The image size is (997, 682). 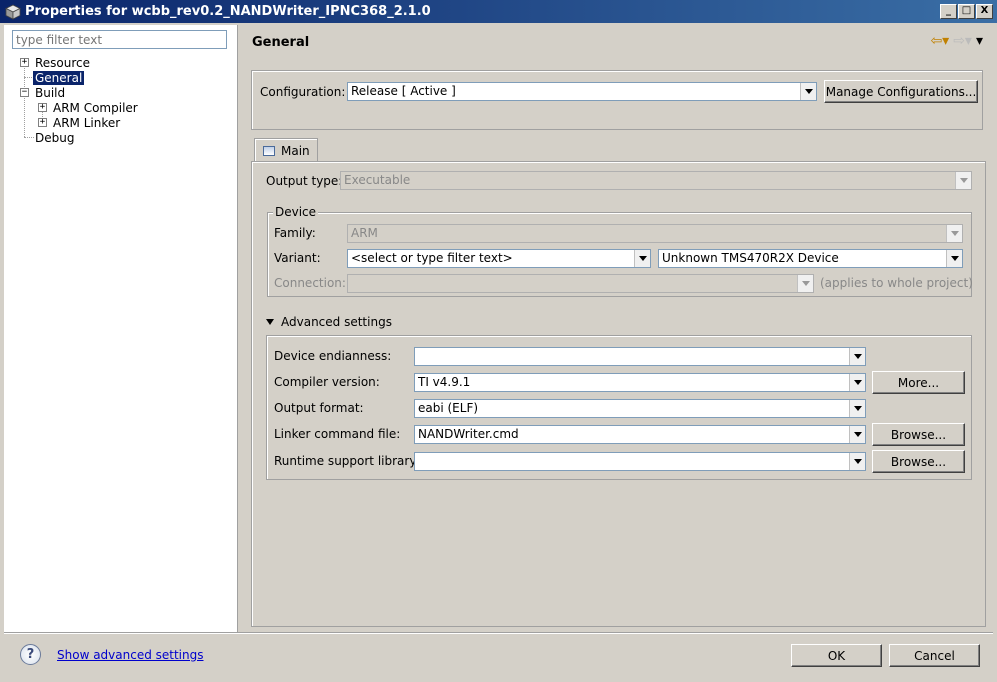 I want to click on tree-guide-line, so click(x=24, y=101).